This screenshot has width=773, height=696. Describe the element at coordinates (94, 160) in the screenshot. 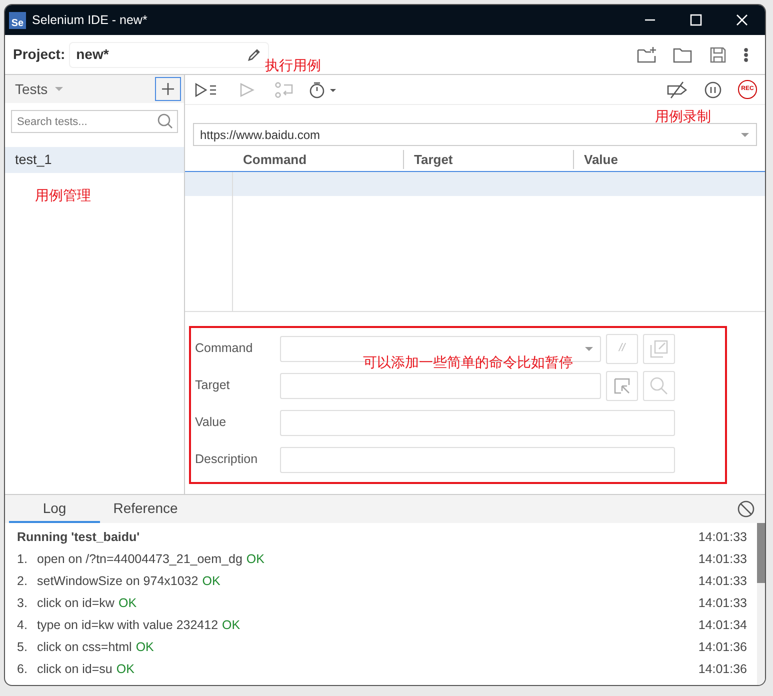

I see `test-item: test_1` at that location.